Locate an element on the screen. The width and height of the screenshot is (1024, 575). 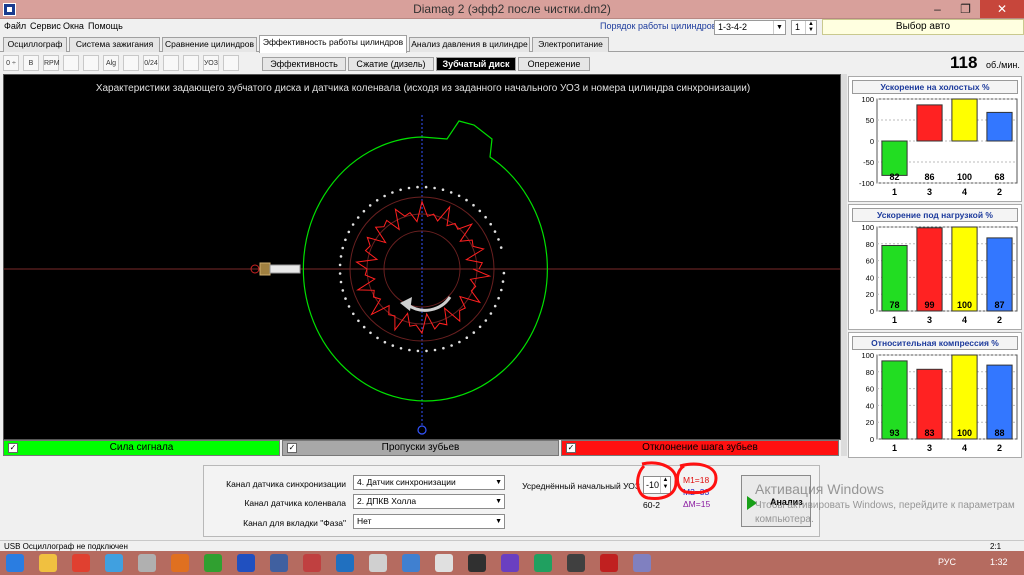
tab-power-supply: Электропитание is located at coordinates (570, 44).